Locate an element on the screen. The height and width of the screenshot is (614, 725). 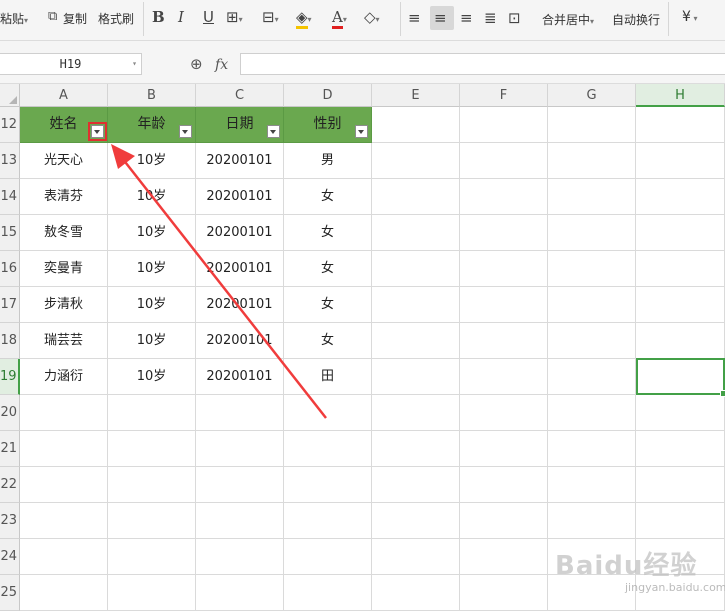
row-header-25: 25 is located at coordinates (10, 593).